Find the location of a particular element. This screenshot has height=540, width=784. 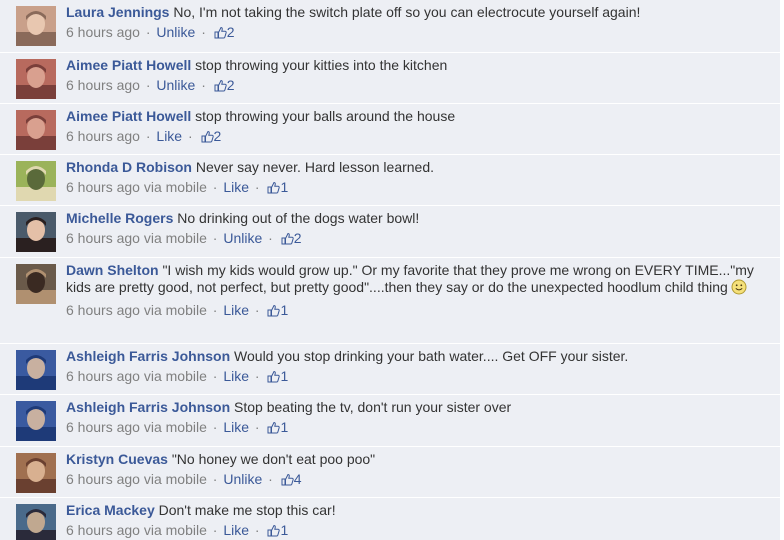

comment-author-link: Erica Mackey is located at coordinates (110, 510).